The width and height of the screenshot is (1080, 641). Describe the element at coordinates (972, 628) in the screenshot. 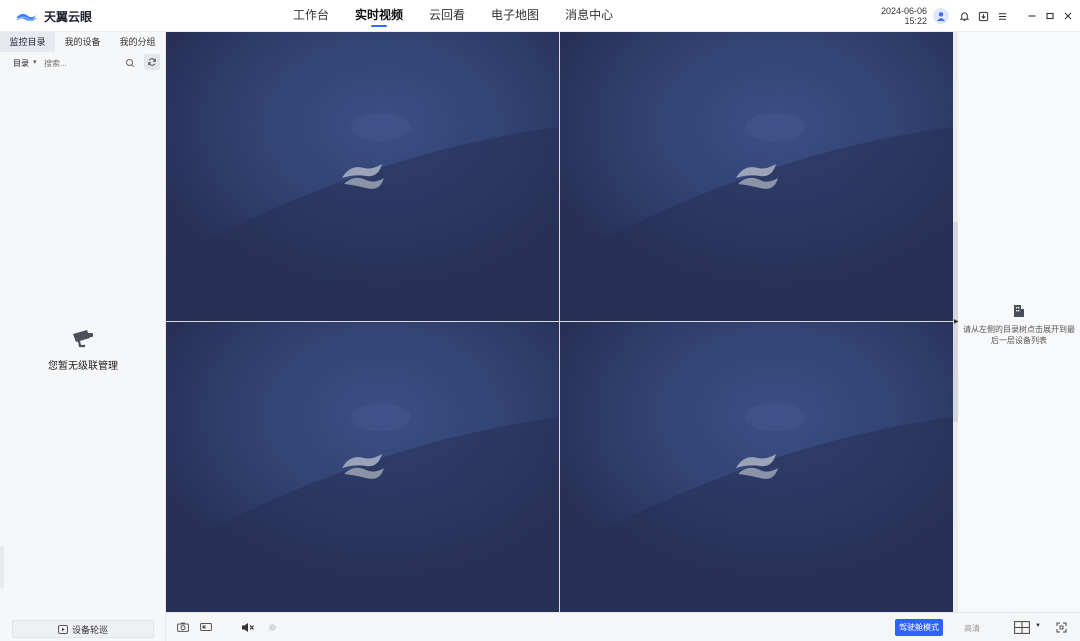

I see `quality-select: 高清` at that location.